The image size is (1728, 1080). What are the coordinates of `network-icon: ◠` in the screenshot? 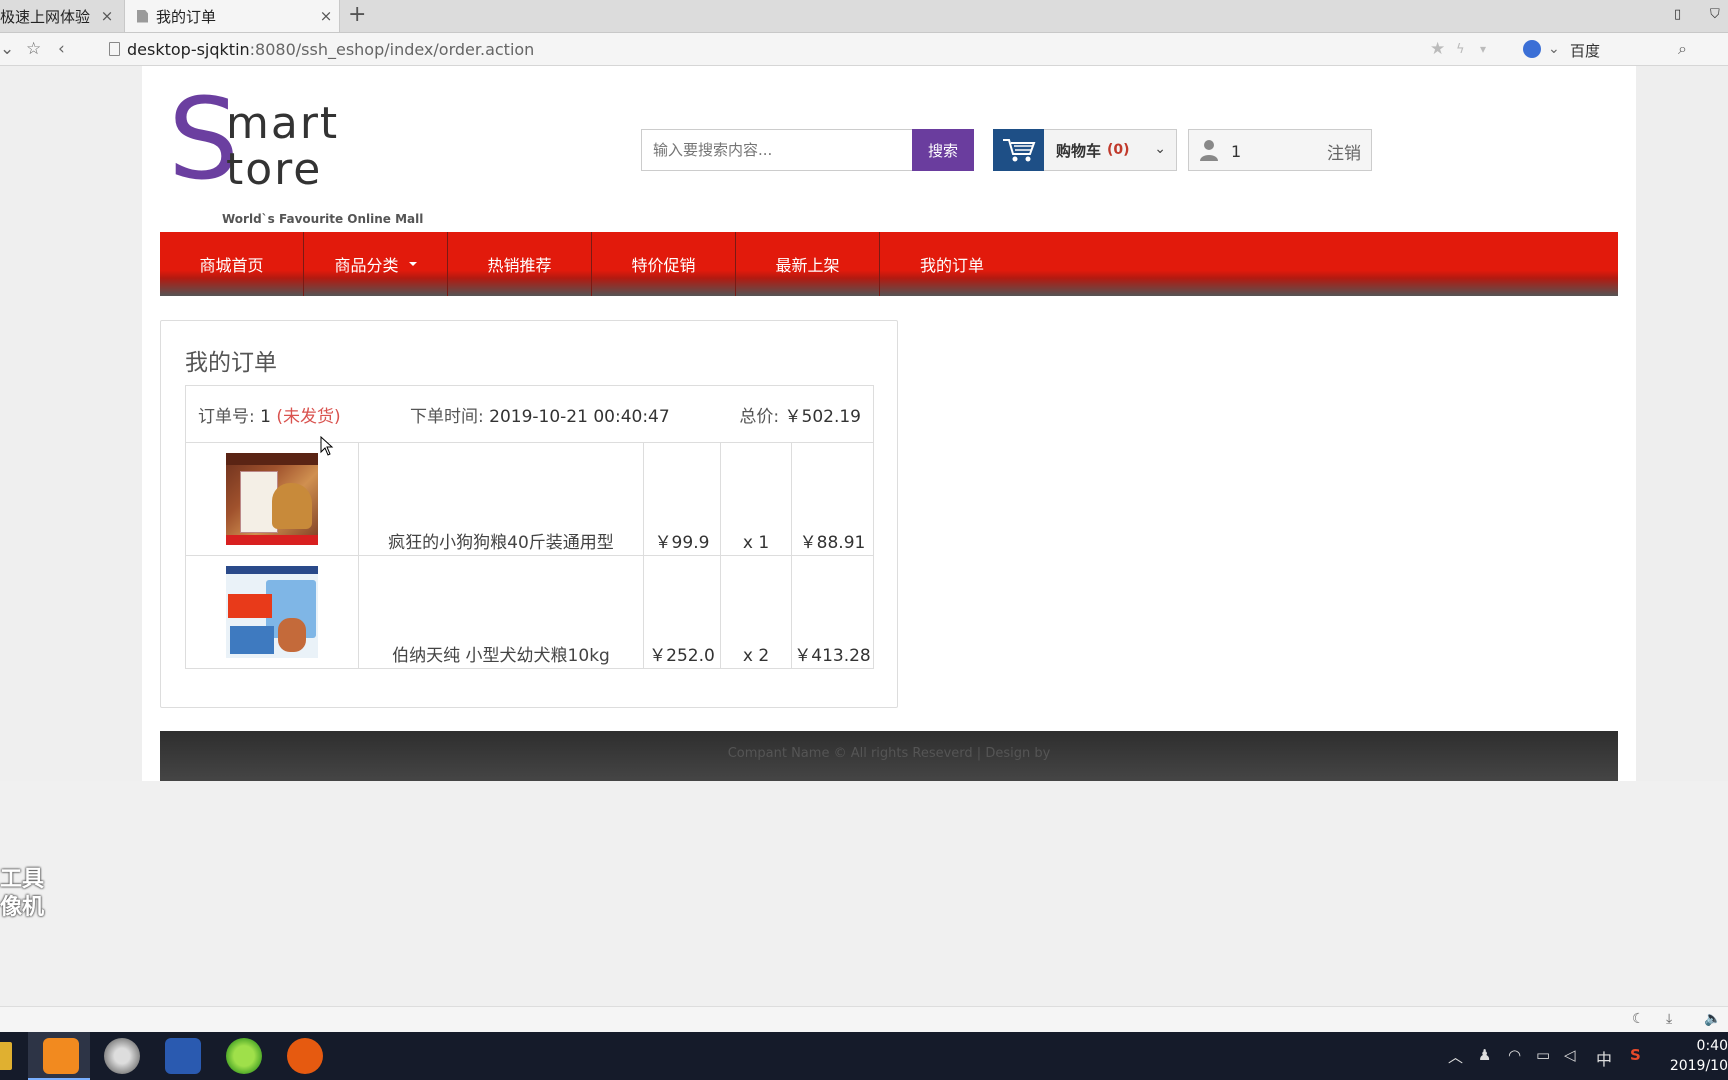 It's located at (1514, 1055).